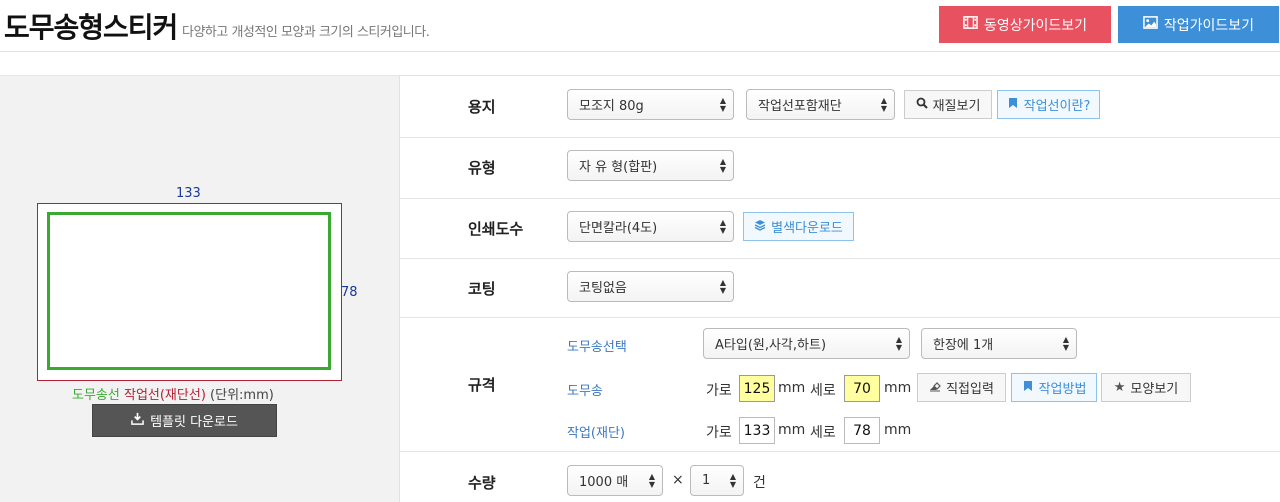 This screenshot has height=502, width=1280. What do you see at coordinates (496, 229) in the screenshot?
I see `print-colors-label: 인쇄도수` at bounding box center [496, 229].